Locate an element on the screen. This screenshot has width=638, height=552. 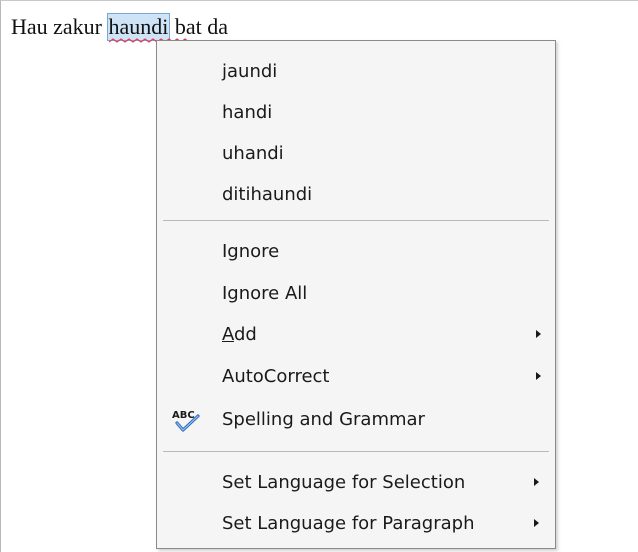
document-text-line: Hau zakur haundi bat da is located at coordinates (120, 28).